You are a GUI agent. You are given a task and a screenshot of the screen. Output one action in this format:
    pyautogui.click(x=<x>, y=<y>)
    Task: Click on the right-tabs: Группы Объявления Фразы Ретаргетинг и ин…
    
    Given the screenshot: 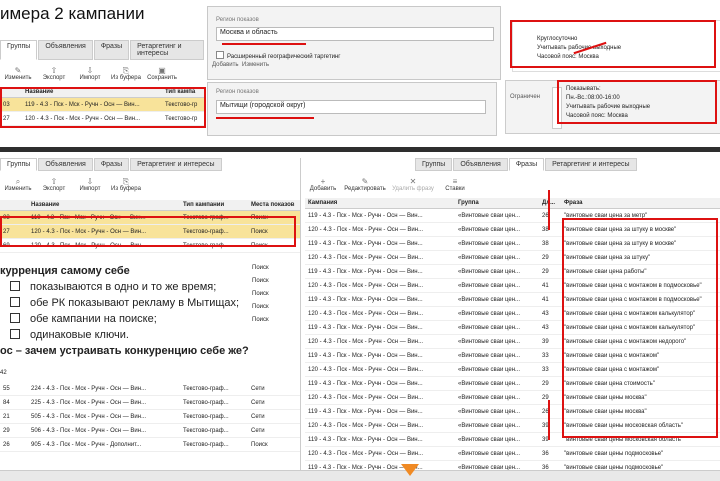 What is the action you would take?
    pyautogui.click(x=567, y=164)
    